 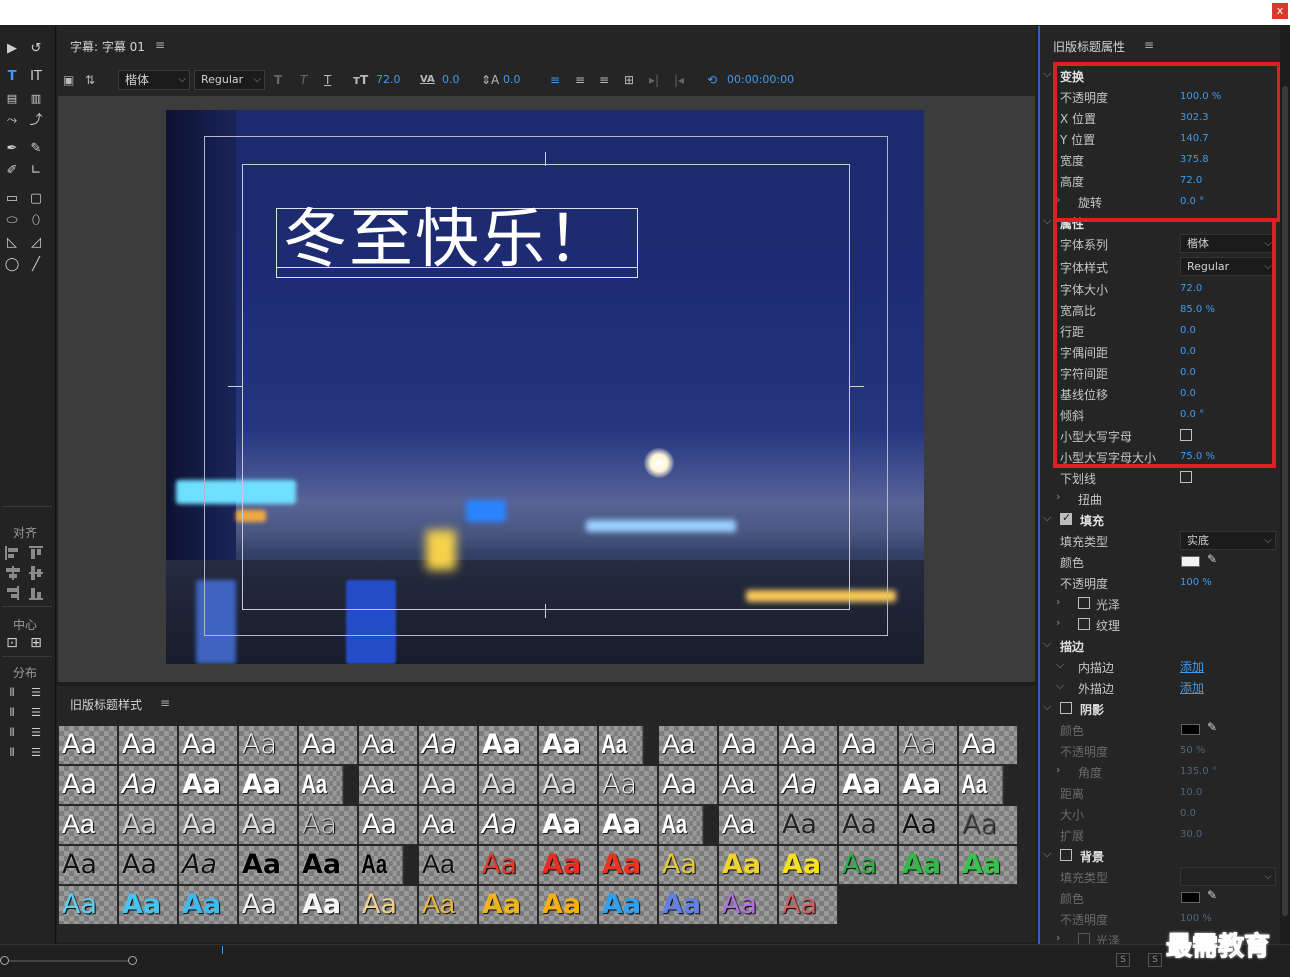 I want to click on leading-value: 0.0, so click(x=512, y=80).